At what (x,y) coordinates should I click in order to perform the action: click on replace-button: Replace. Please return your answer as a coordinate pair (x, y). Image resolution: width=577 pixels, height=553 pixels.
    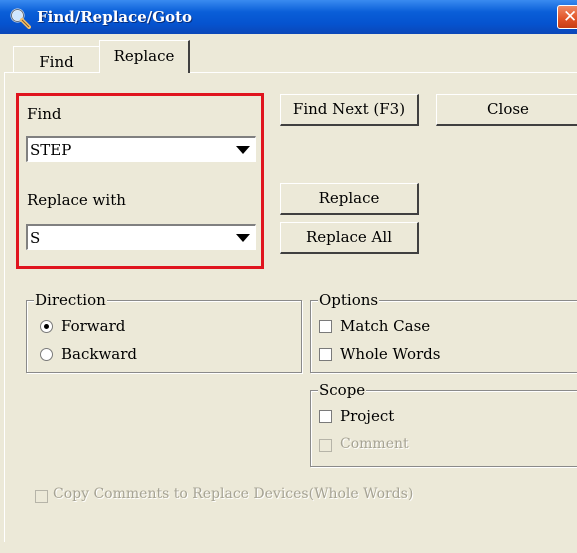
    Looking at the image, I should click on (349, 199).